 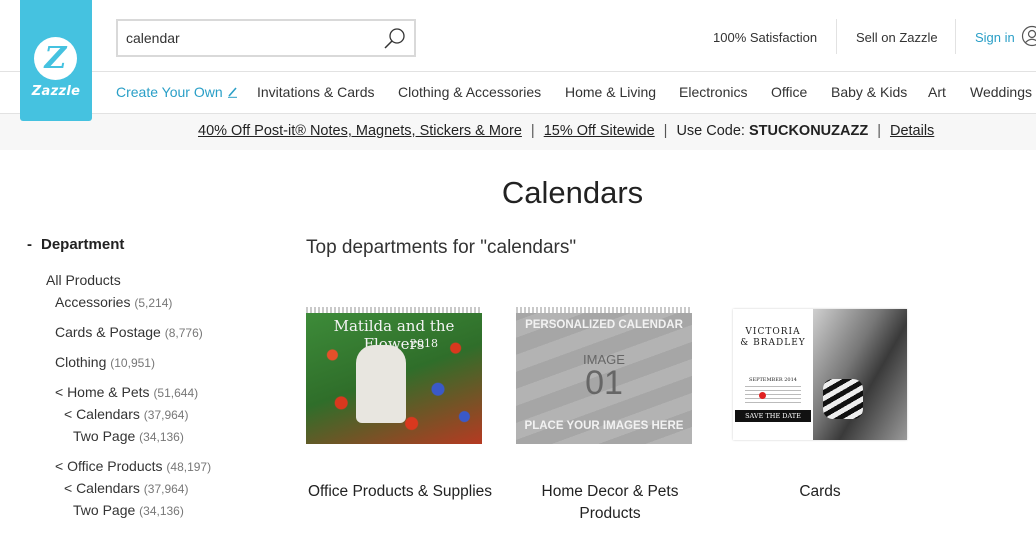 What do you see at coordinates (610, 502) in the screenshot?
I see `department-label: Home Decor & Pets Products` at bounding box center [610, 502].